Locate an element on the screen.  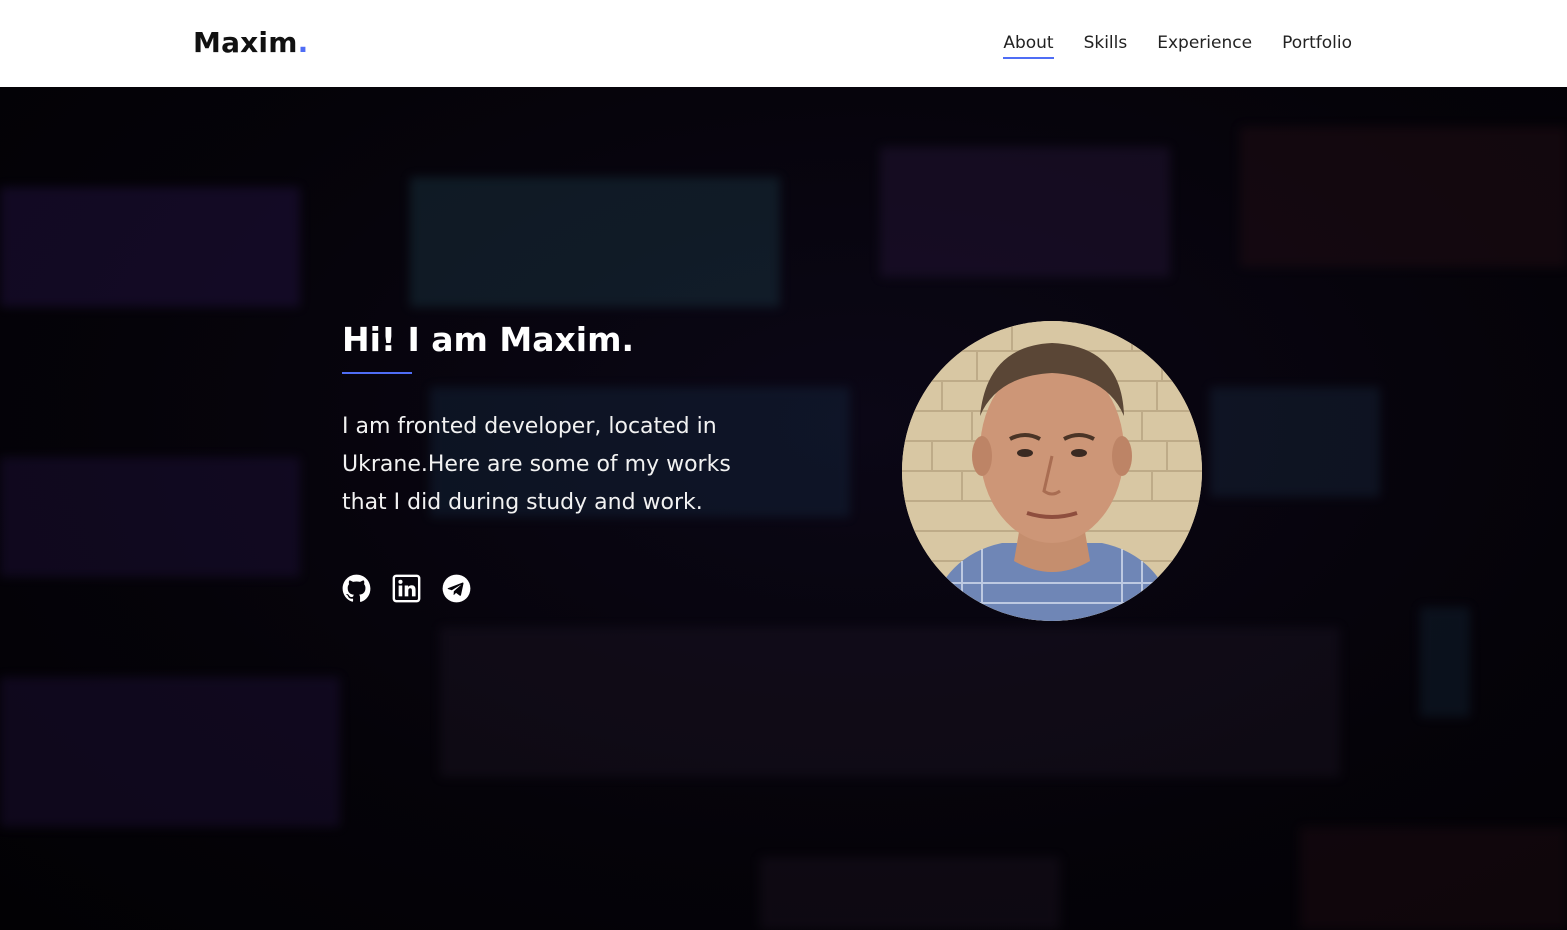
nav-item-about: About is located at coordinates (1028, 45).